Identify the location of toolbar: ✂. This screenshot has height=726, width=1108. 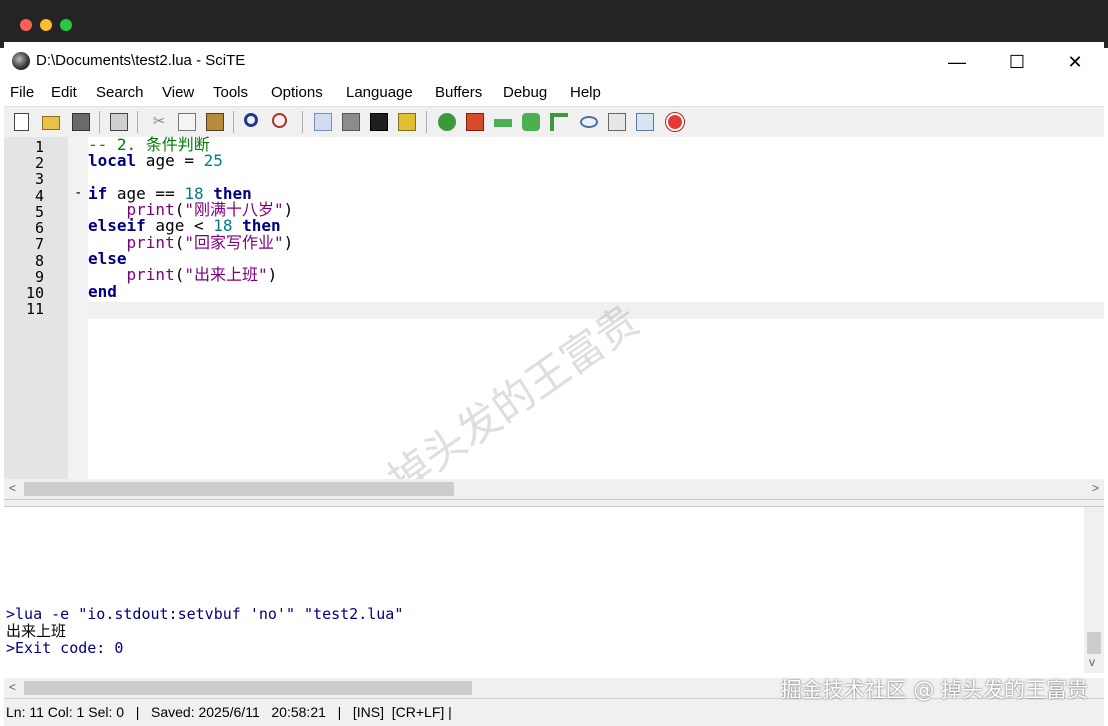
(554, 121).